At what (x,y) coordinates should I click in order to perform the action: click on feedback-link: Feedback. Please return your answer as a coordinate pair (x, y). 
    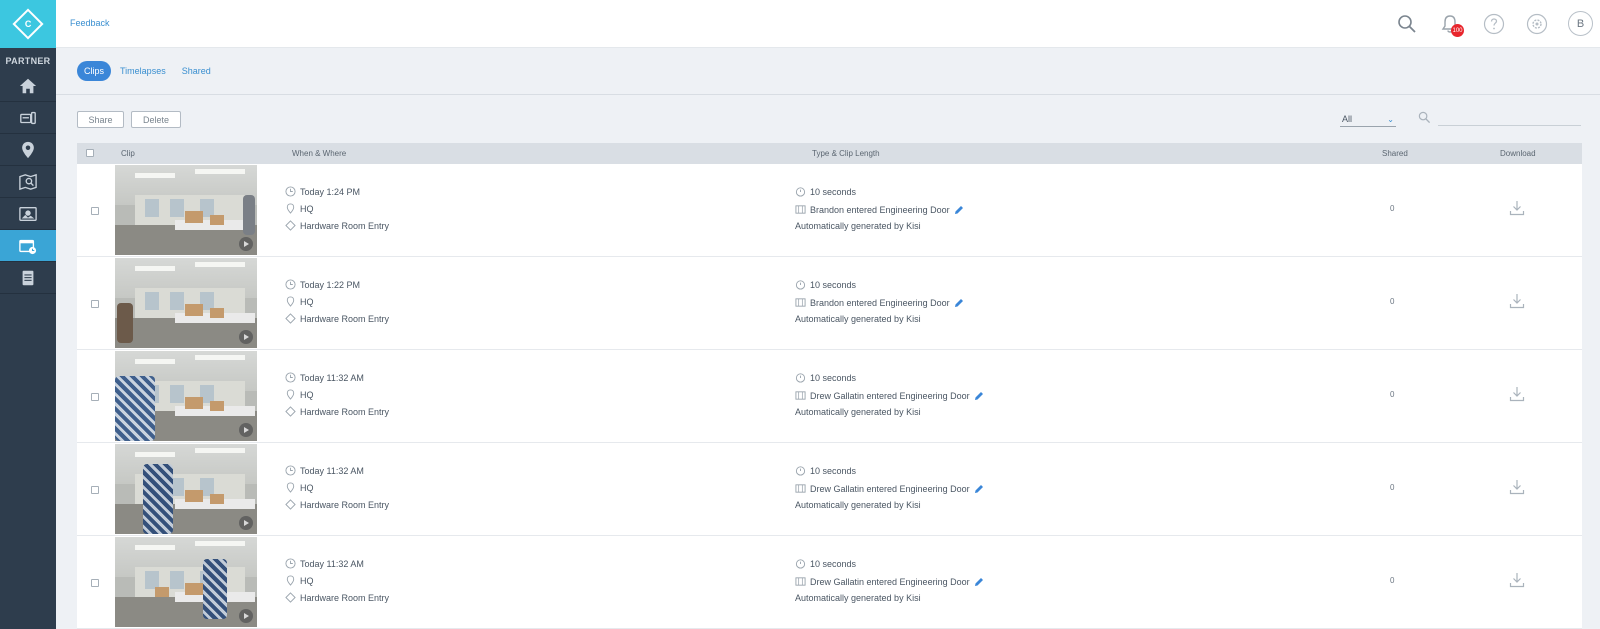
    Looking at the image, I should click on (90, 23).